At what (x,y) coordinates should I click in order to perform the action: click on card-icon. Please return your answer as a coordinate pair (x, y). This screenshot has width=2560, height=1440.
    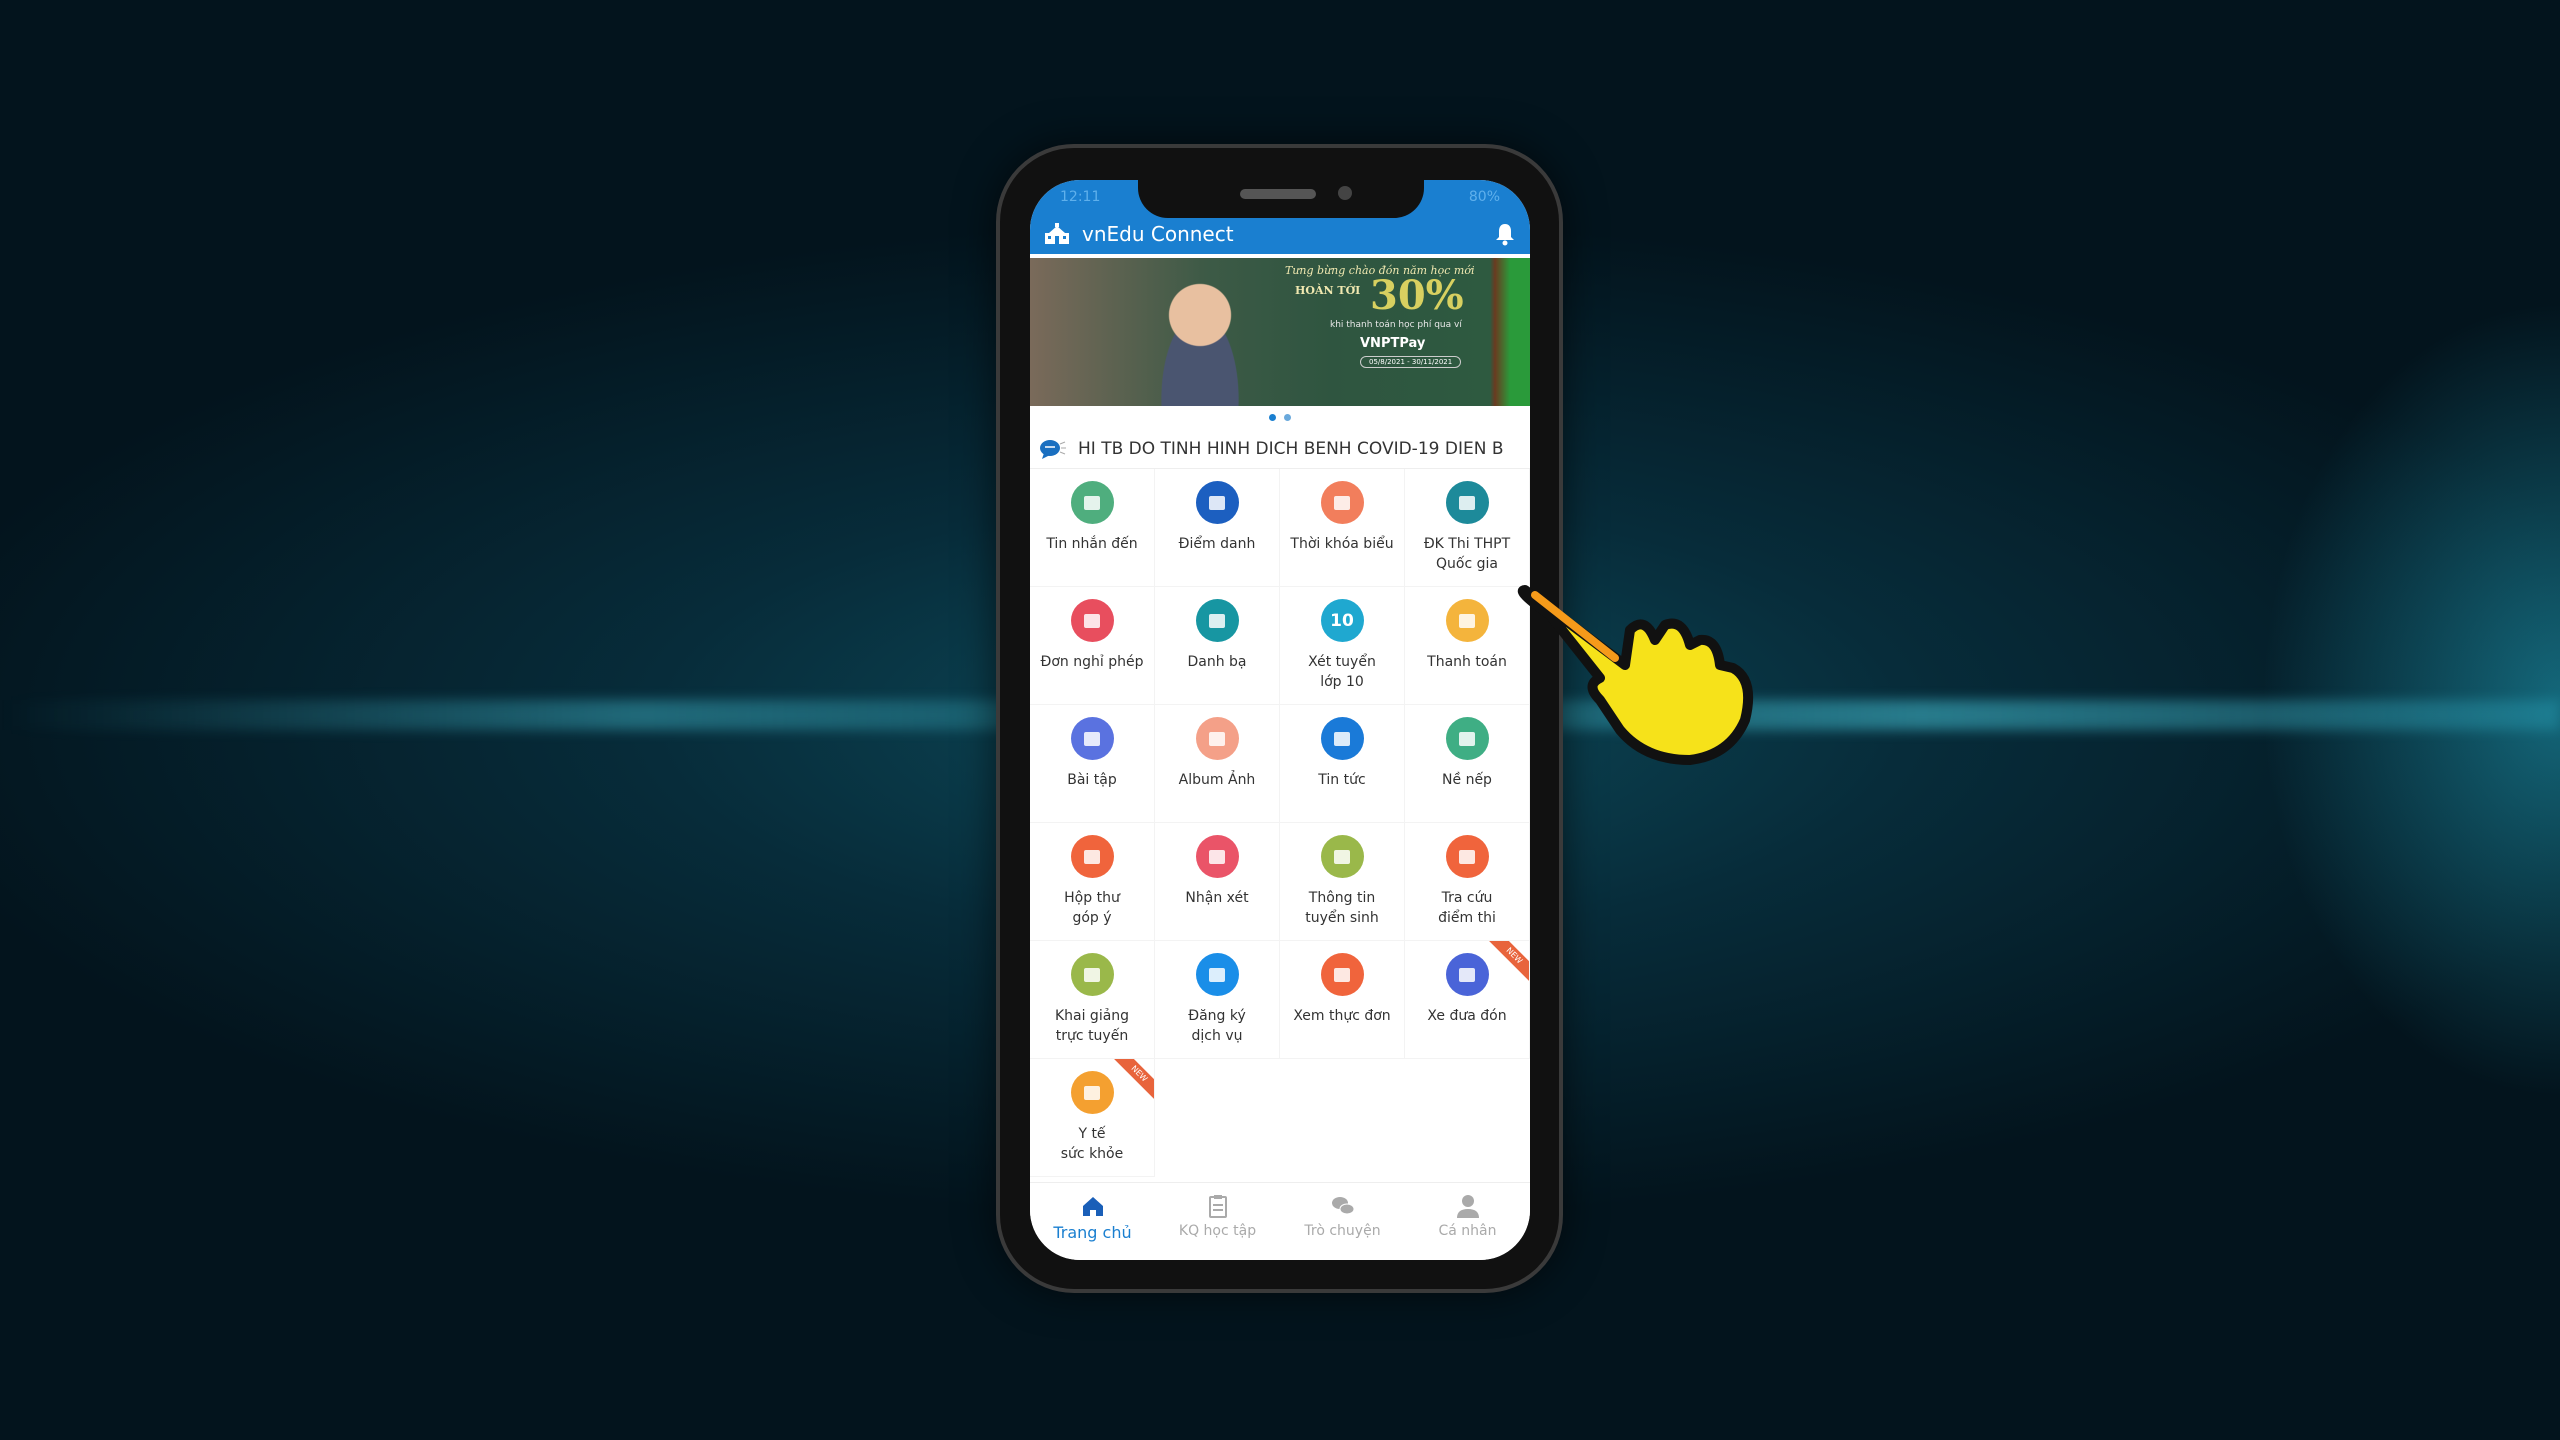
    Looking at the image, I should click on (1467, 620).